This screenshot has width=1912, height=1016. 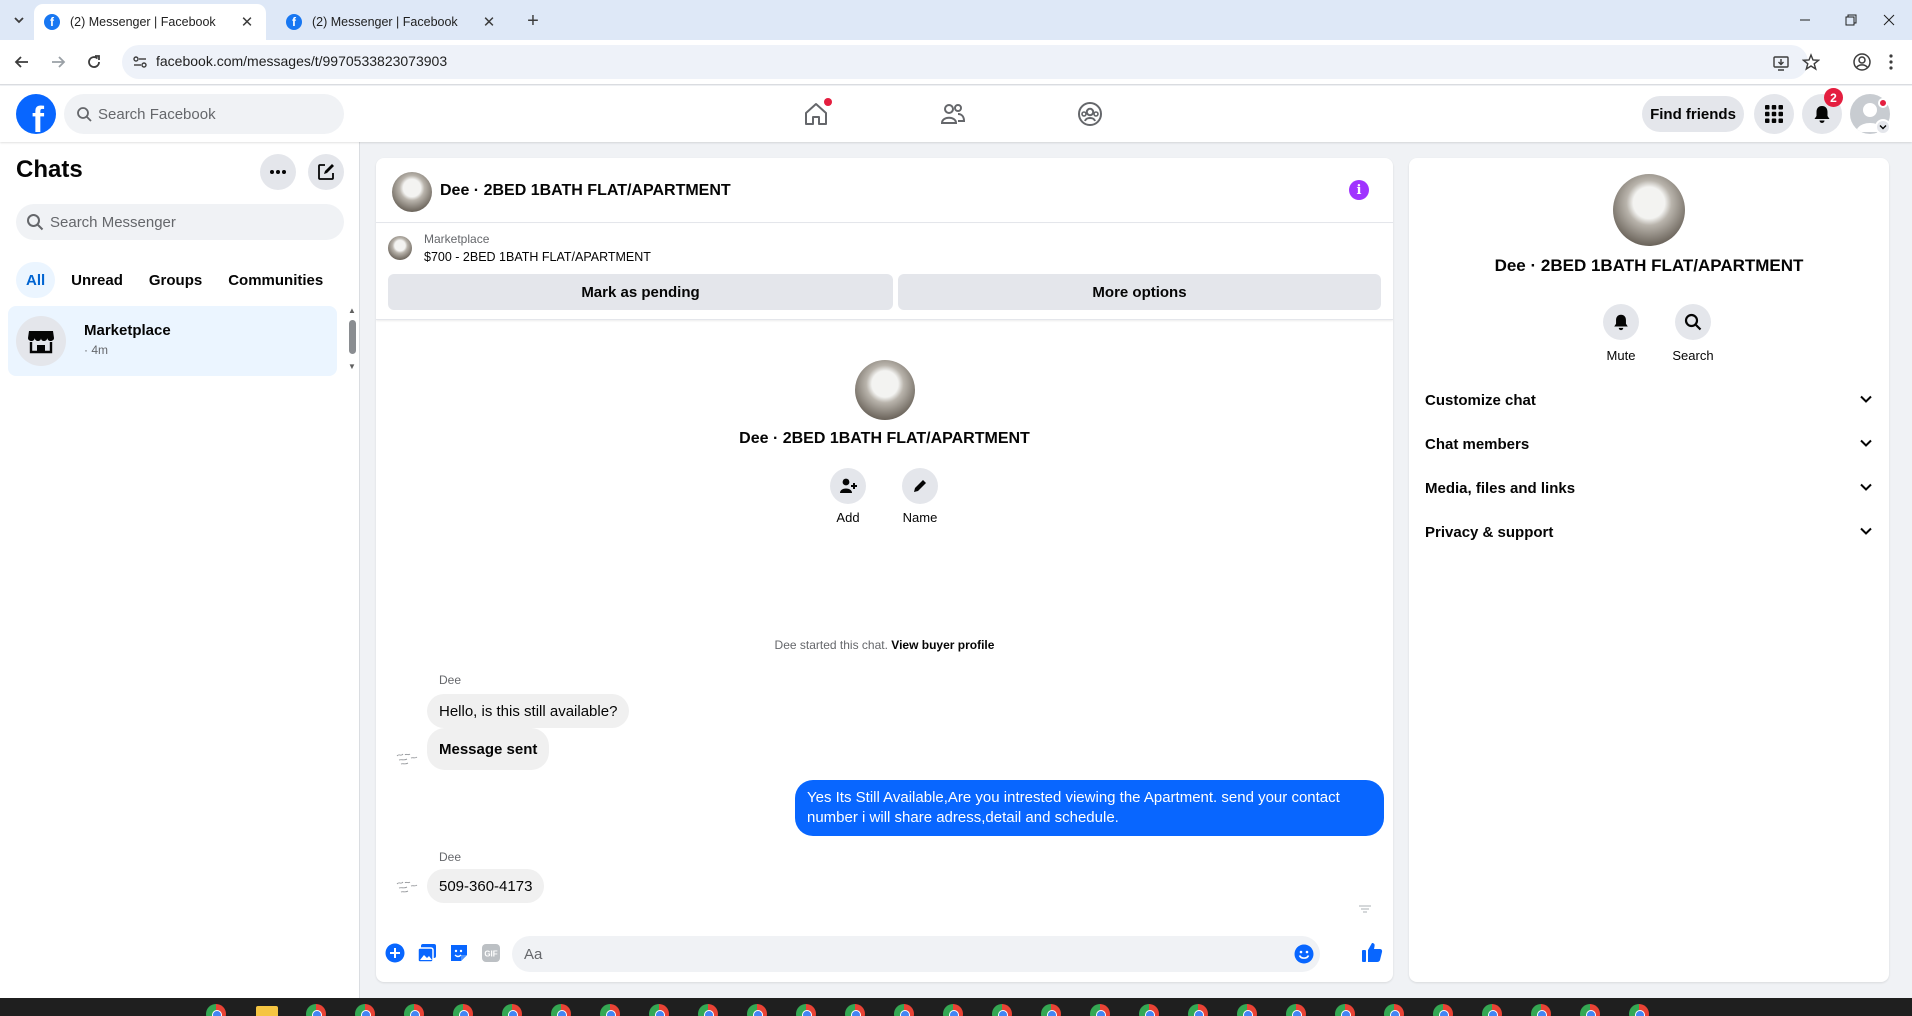 What do you see at coordinates (395, 953) in the screenshot?
I see `more-actions-plus-icon` at bounding box center [395, 953].